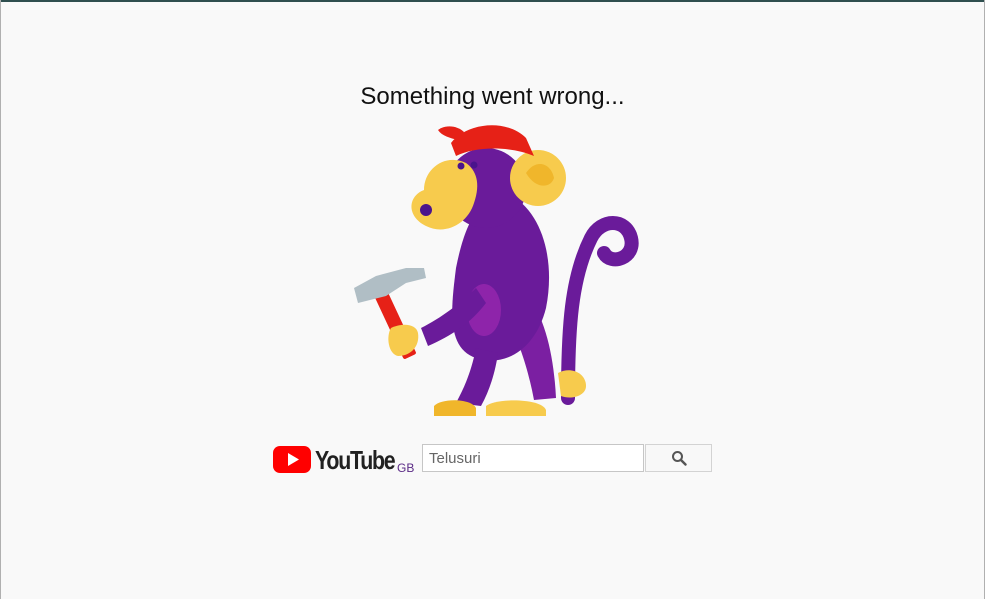  What do you see at coordinates (492, 1) in the screenshot?
I see `window-top-border` at bounding box center [492, 1].